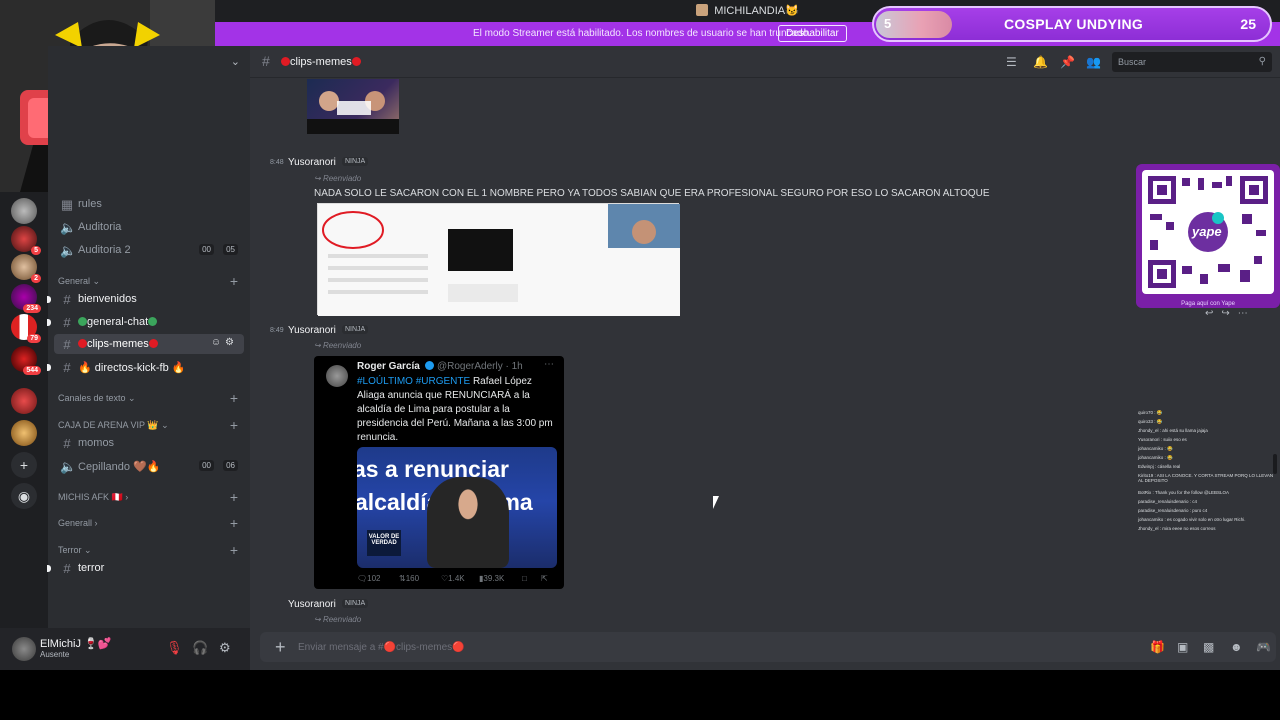 The width and height of the screenshot is (1280, 720). What do you see at coordinates (26, 298) in the screenshot?
I see `server-purple: 234` at bounding box center [26, 298].